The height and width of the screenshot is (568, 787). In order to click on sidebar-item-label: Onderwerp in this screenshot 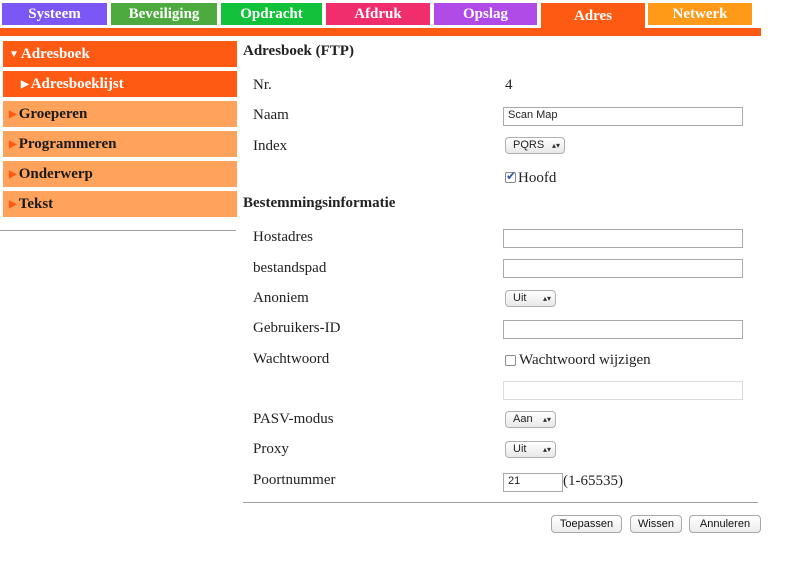, I will do `click(55, 174)`.